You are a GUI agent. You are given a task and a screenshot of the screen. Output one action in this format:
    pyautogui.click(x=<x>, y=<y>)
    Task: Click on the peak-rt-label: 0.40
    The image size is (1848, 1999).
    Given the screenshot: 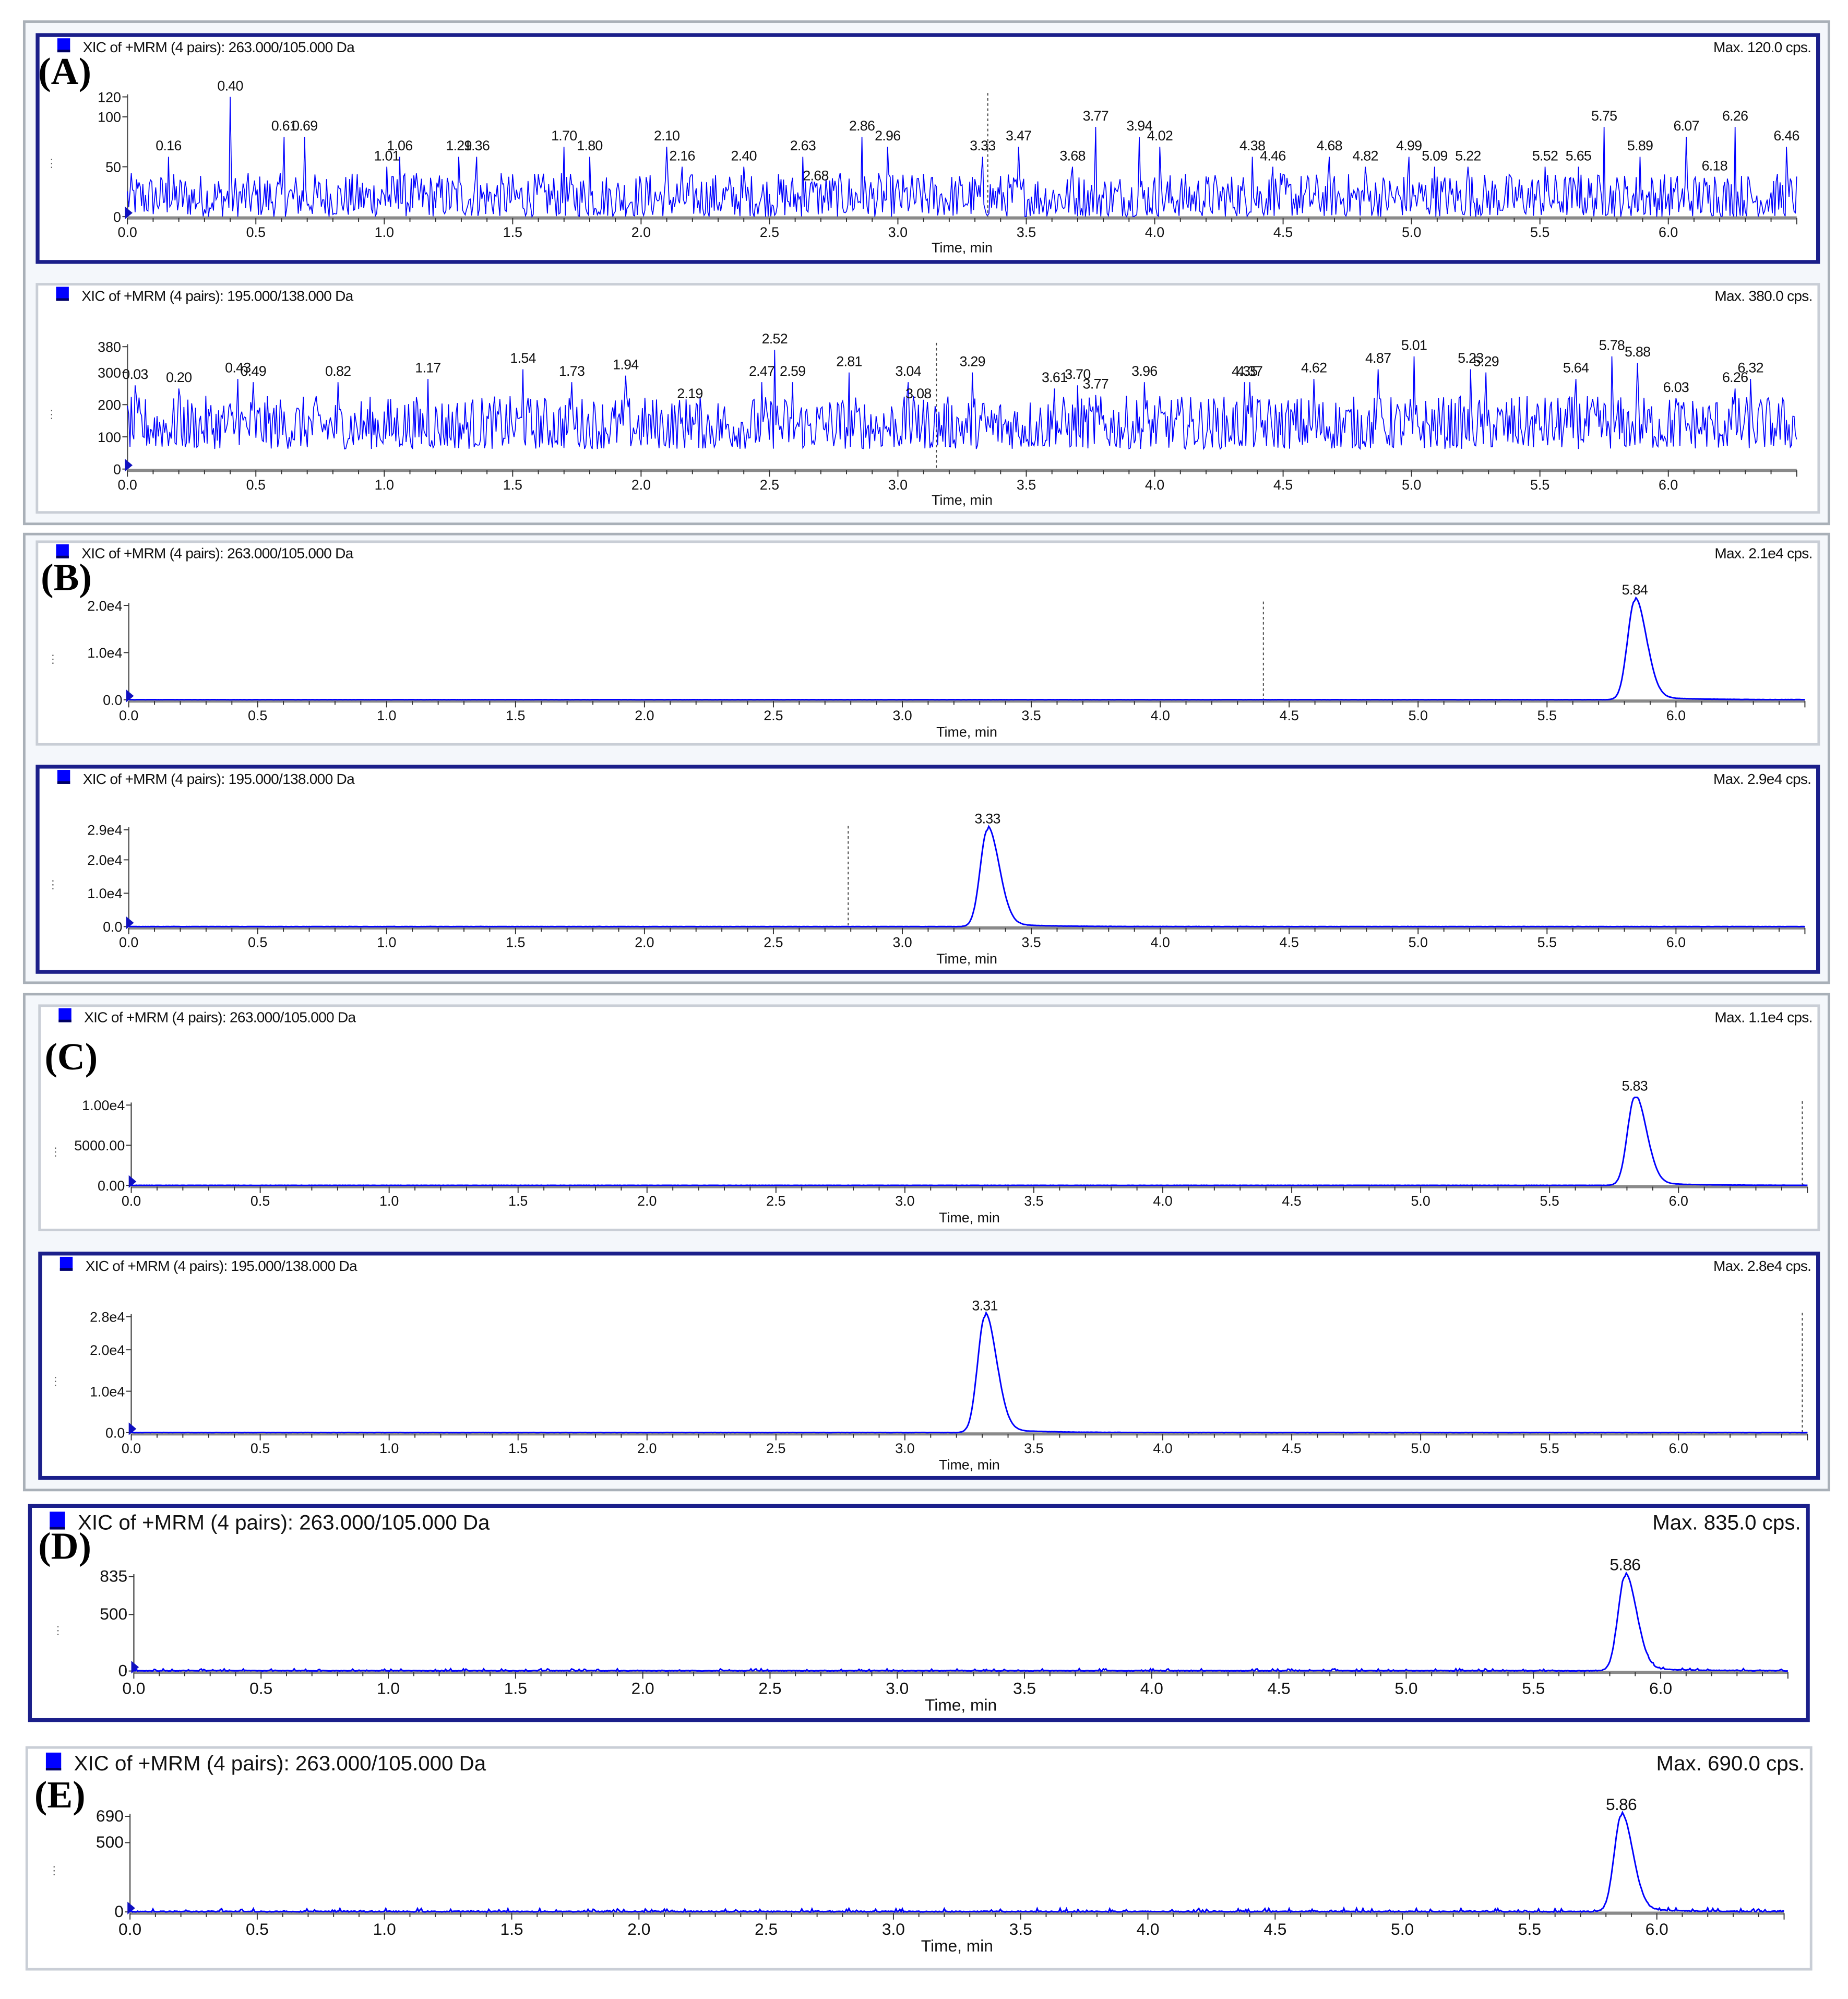 What is the action you would take?
    pyautogui.click(x=230, y=86)
    